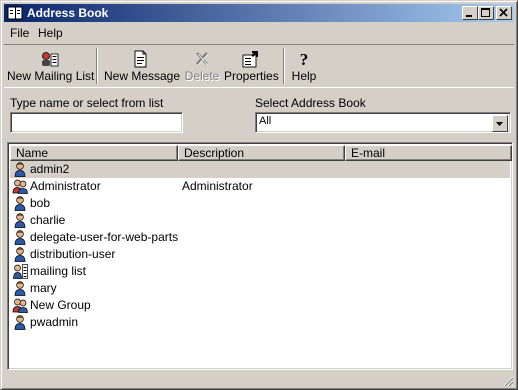 The width and height of the screenshot is (518, 390). I want to click on list-item: Administrator Administrator, so click(260, 186).